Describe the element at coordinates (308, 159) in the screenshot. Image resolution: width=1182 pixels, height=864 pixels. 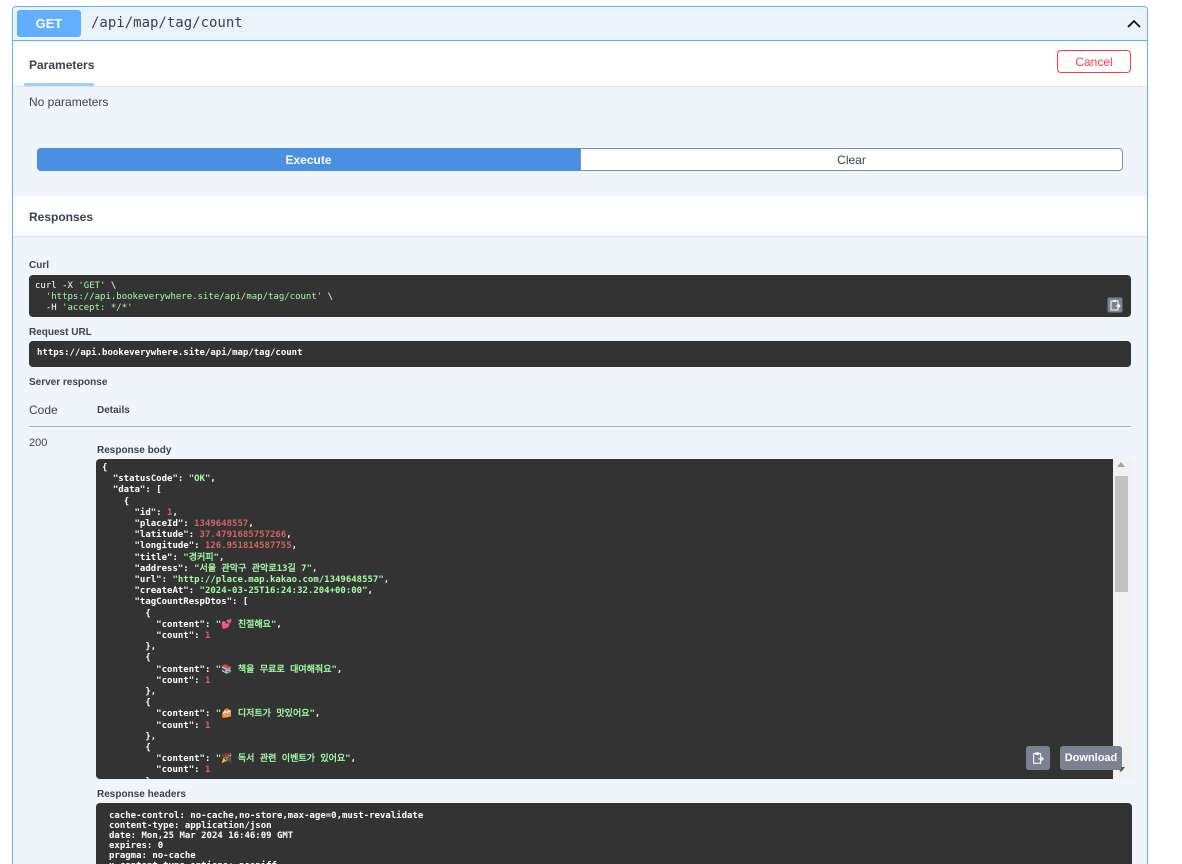
I see `execute-button: Execute` at that location.